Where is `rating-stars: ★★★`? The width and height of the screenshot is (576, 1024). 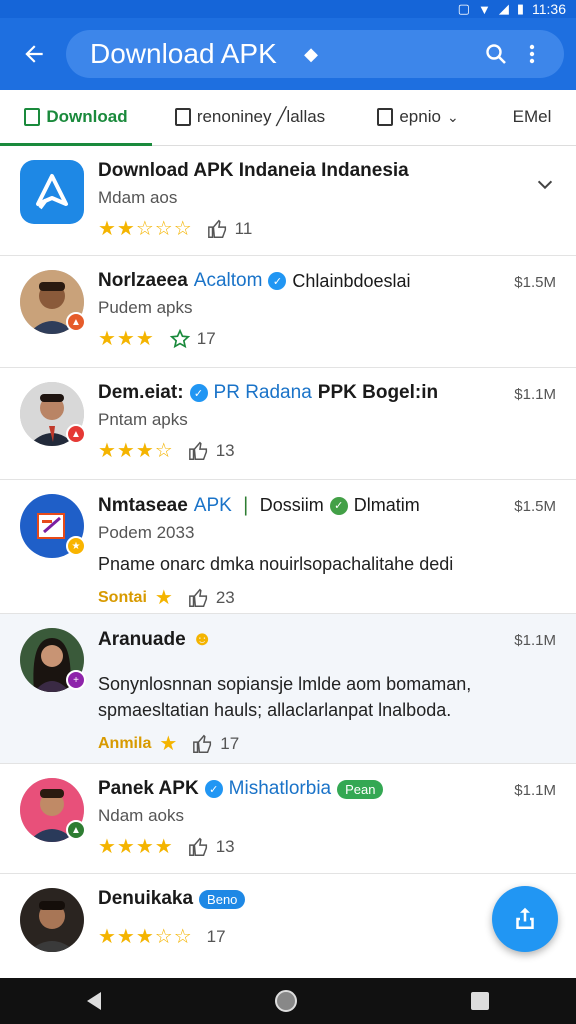 rating-stars: ★★★ is located at coordinates (126, 339).